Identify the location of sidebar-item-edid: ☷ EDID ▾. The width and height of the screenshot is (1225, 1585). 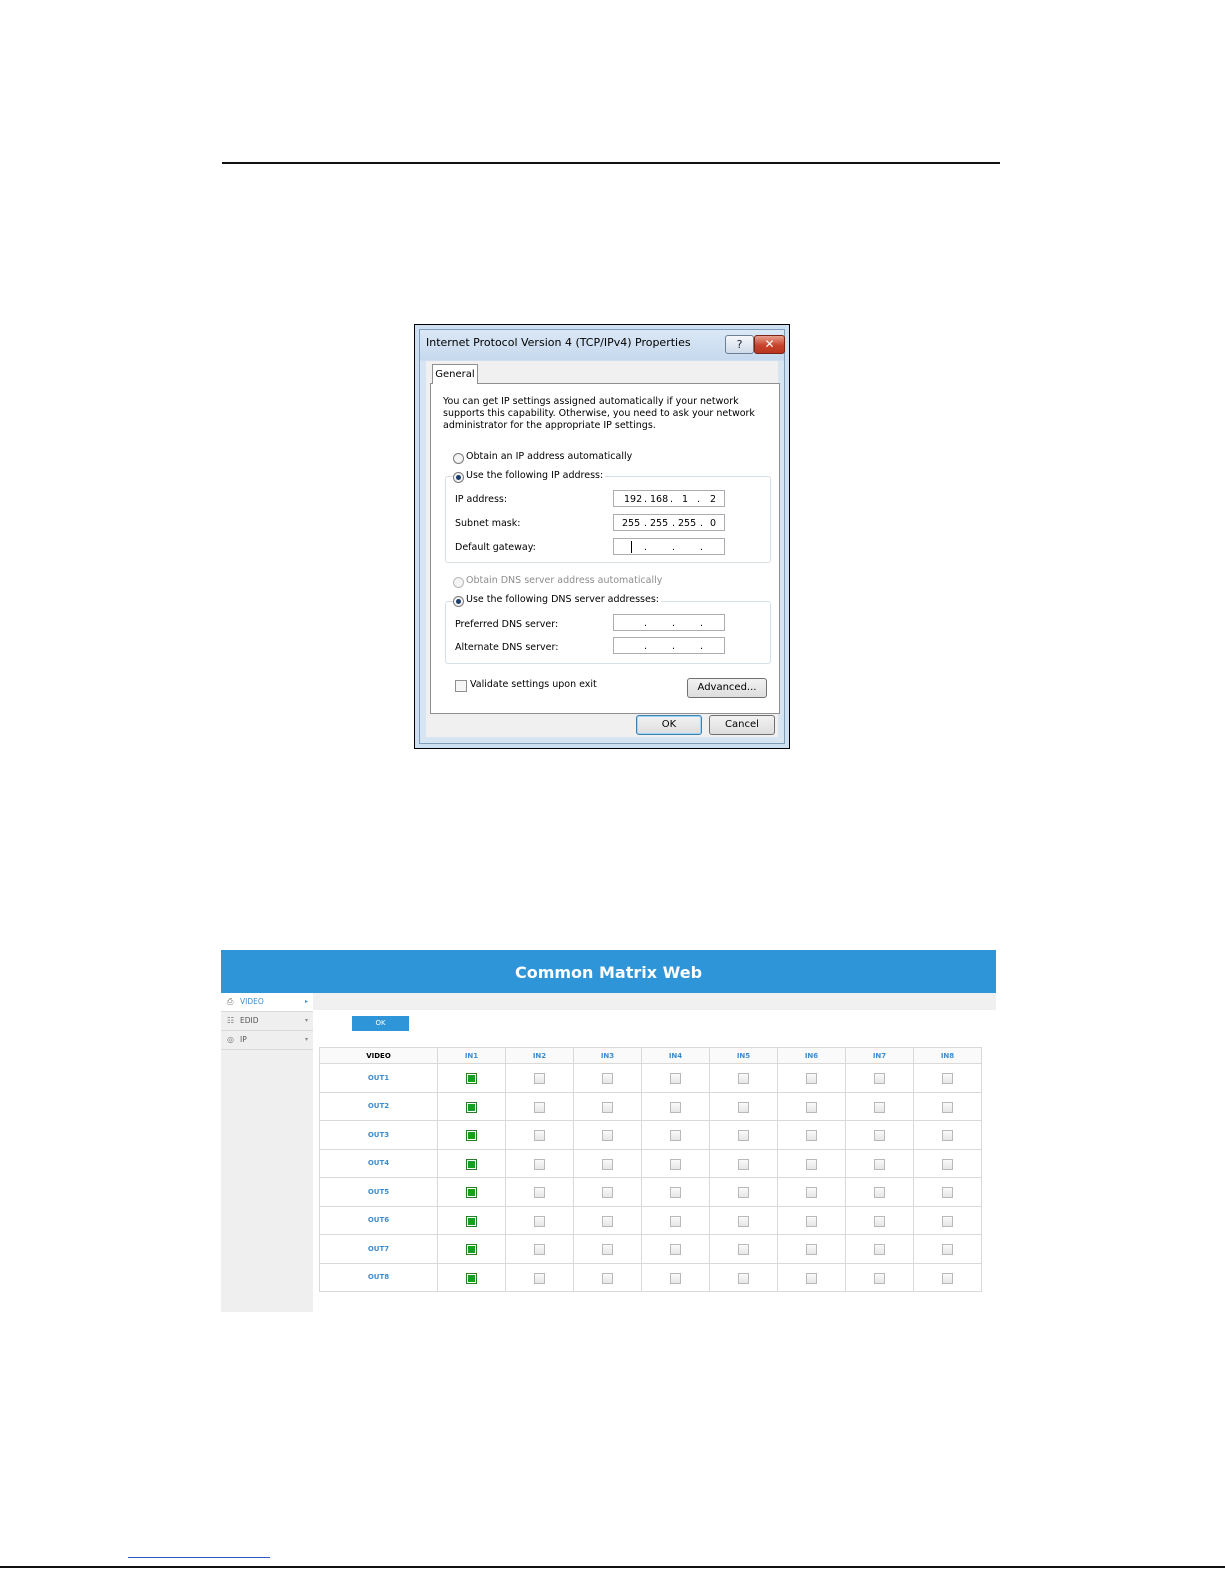
(267, 1021).